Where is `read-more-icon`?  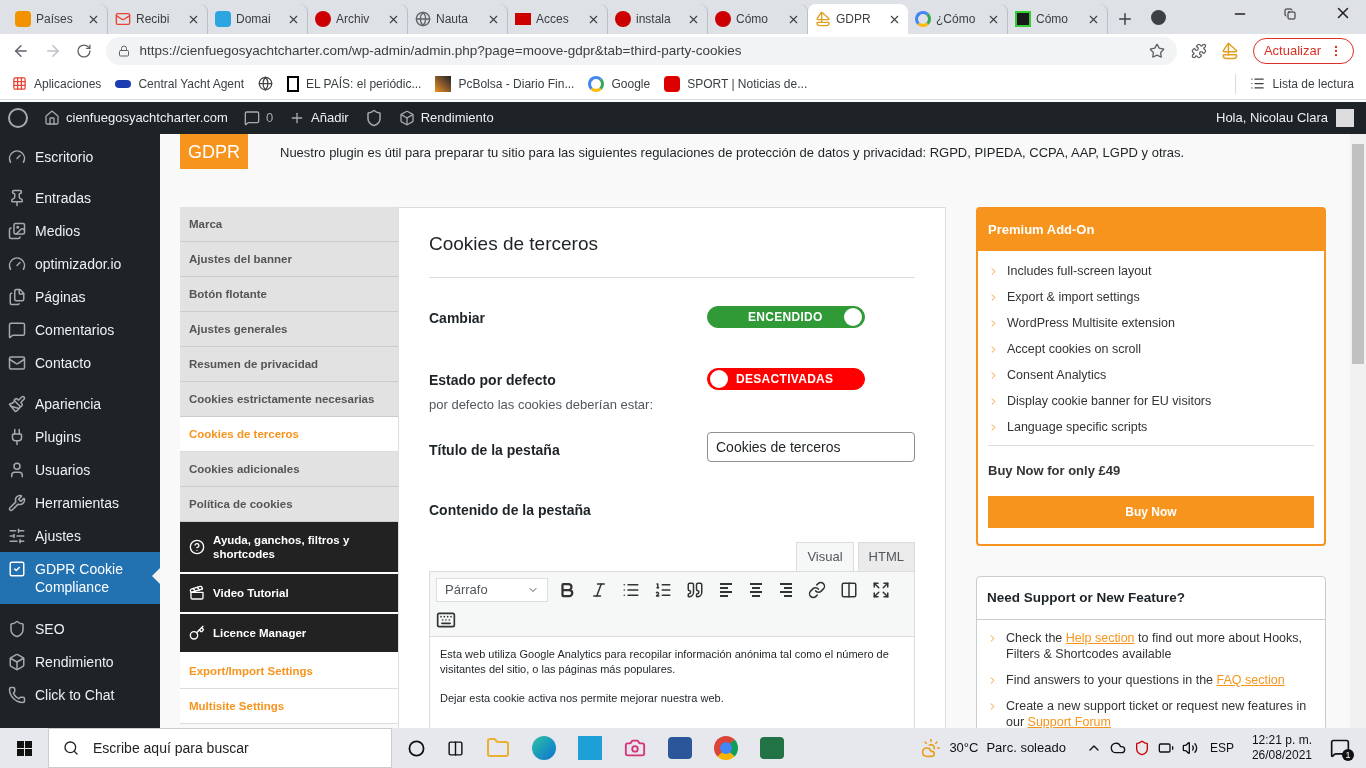 read-more-icon is located at coordinates (849, 589).